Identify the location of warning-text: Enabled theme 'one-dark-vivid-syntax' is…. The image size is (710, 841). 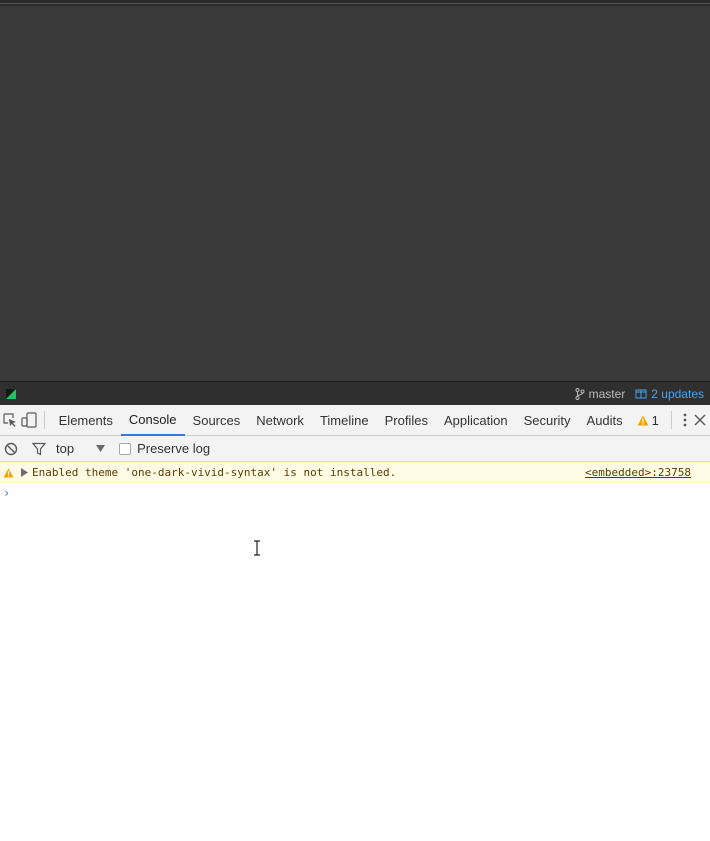
(214, 472).